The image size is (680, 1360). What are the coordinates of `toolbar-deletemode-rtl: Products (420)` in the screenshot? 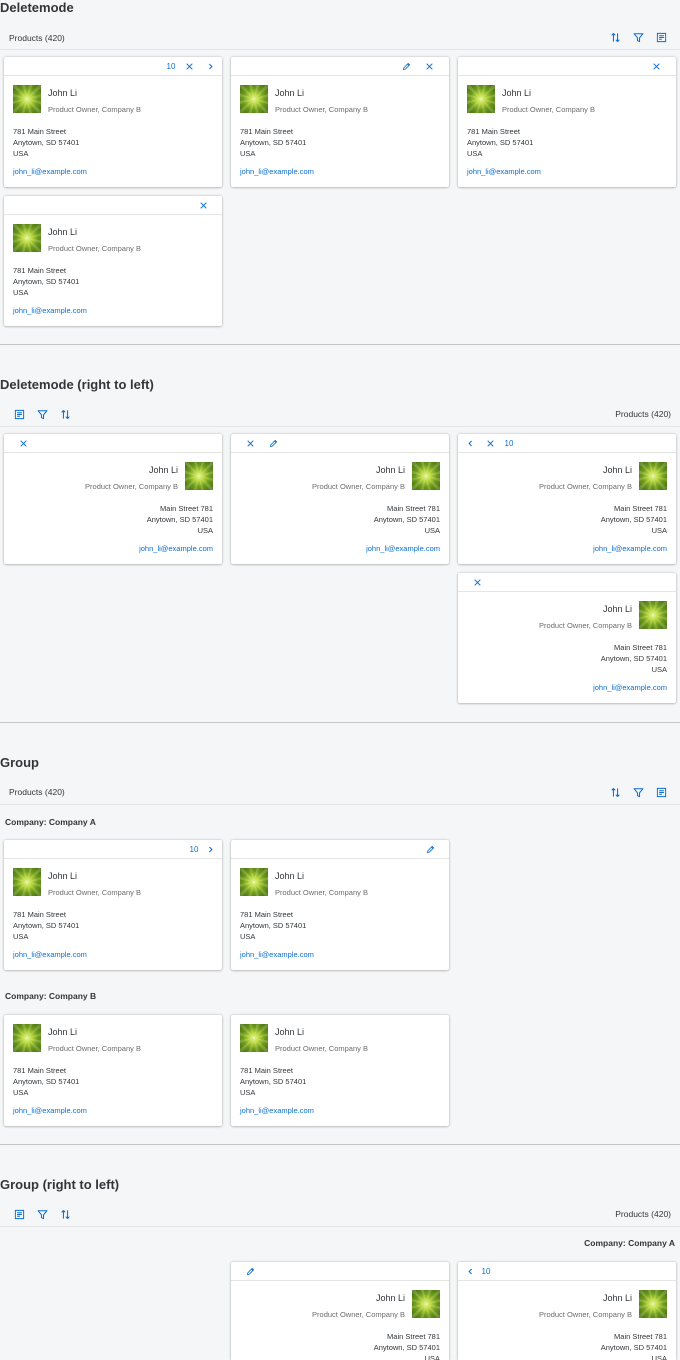 It's located at (340, 416).